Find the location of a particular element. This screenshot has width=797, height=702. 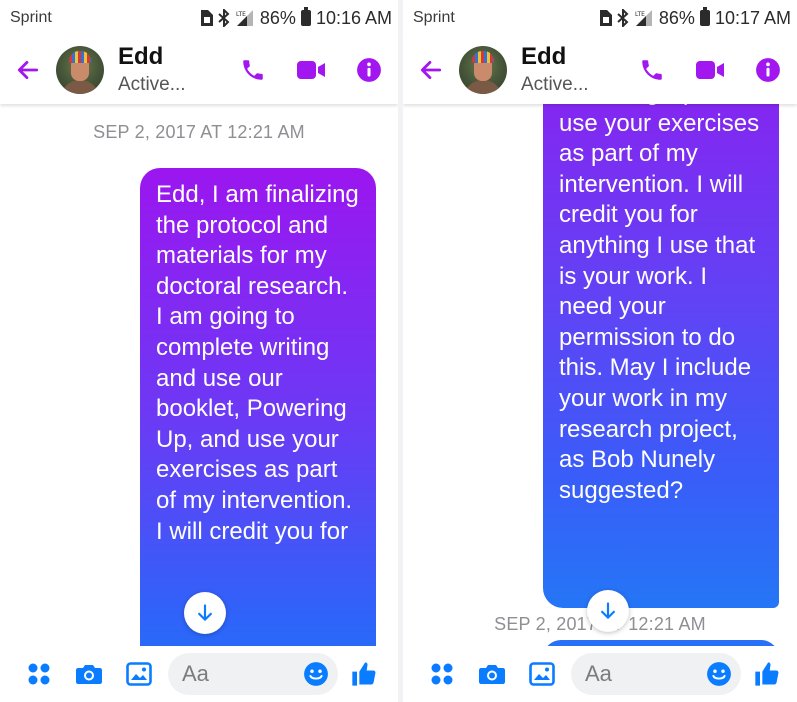

status-bar: Sprint LTE 86% 10:16 AM is located at coordinates (199, 18).